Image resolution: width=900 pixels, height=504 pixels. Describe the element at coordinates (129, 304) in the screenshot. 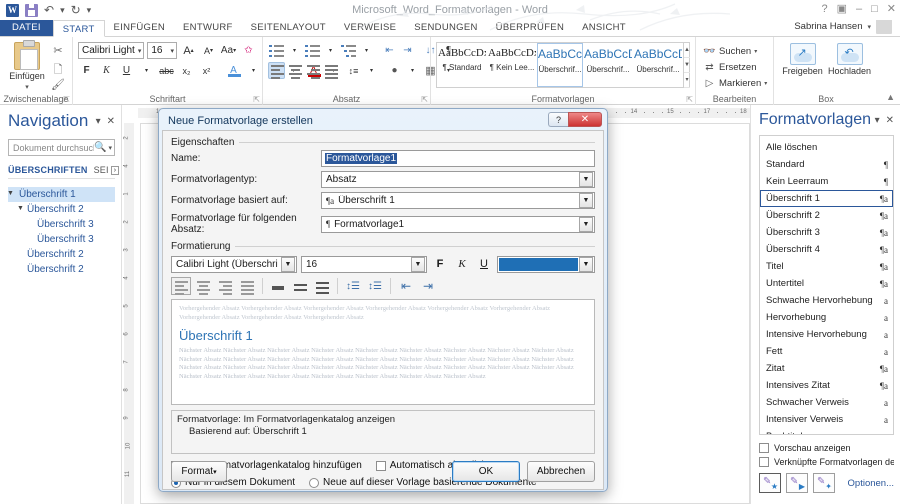

I see `vertical-ruler: 2 4 1 2 3 4 5 6 7 8 9 10 11` at that location.